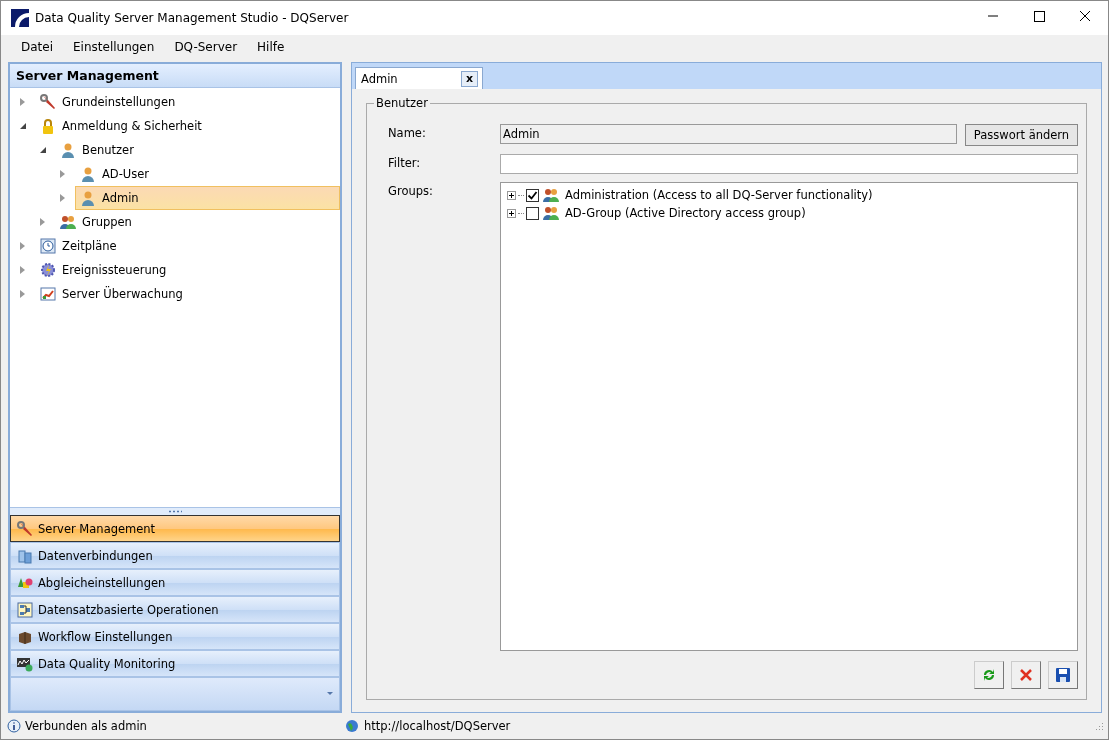 The height and width of the screenshot is (740, 1109). What do you see at coordinates (719, 195) in the screenshot?
I see `group-label: Administration (Access to all DQ-Server functionality)` at bounding box center [719, 195].